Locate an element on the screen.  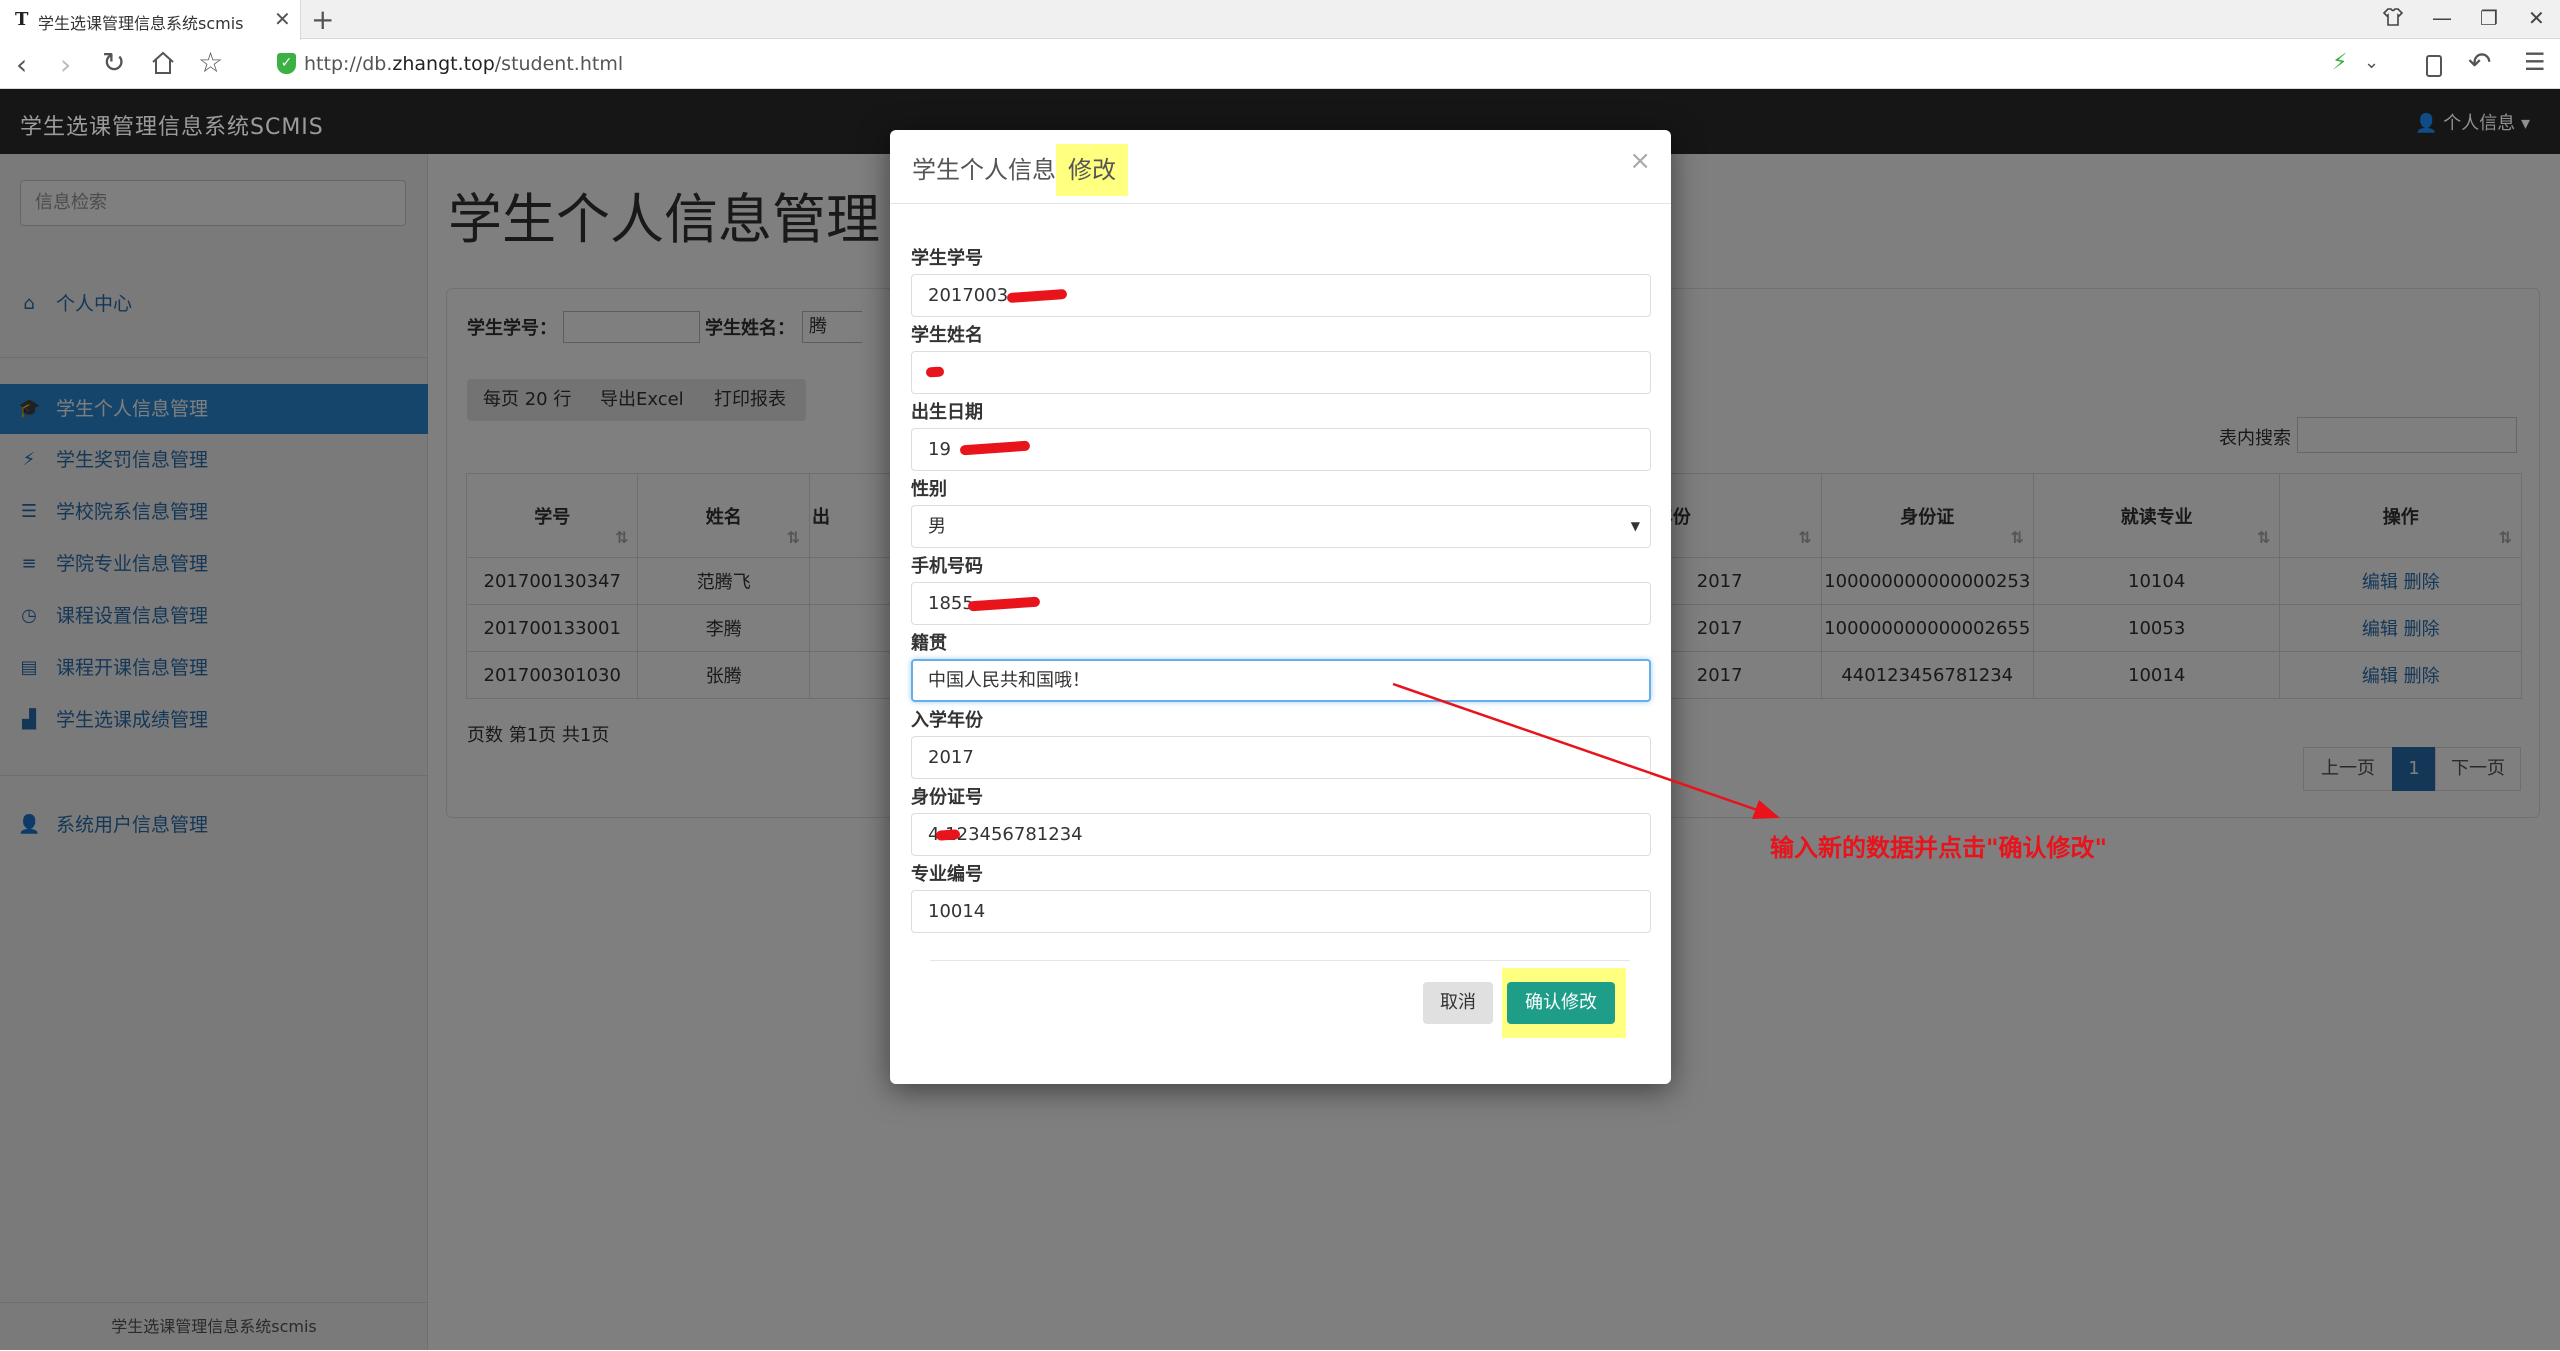
field-label-major-code: 专业编号 is located at coordinates (947, 874).